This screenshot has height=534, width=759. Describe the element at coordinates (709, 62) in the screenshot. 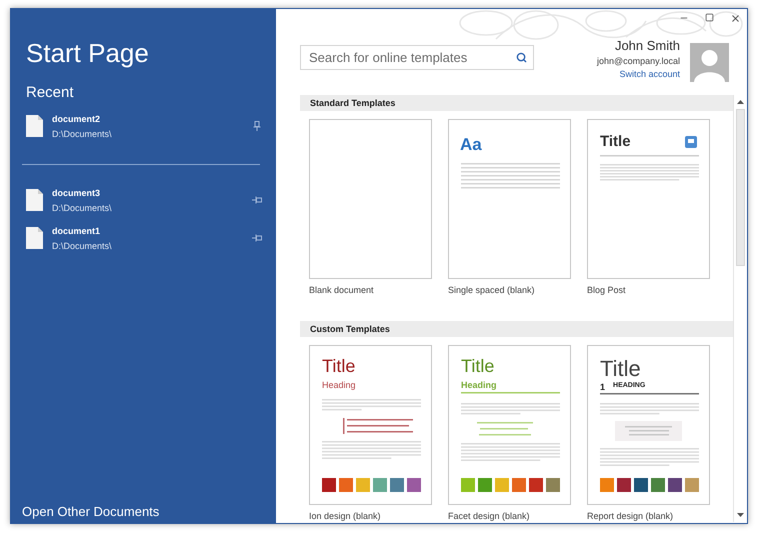

I see `avatar` at that location.